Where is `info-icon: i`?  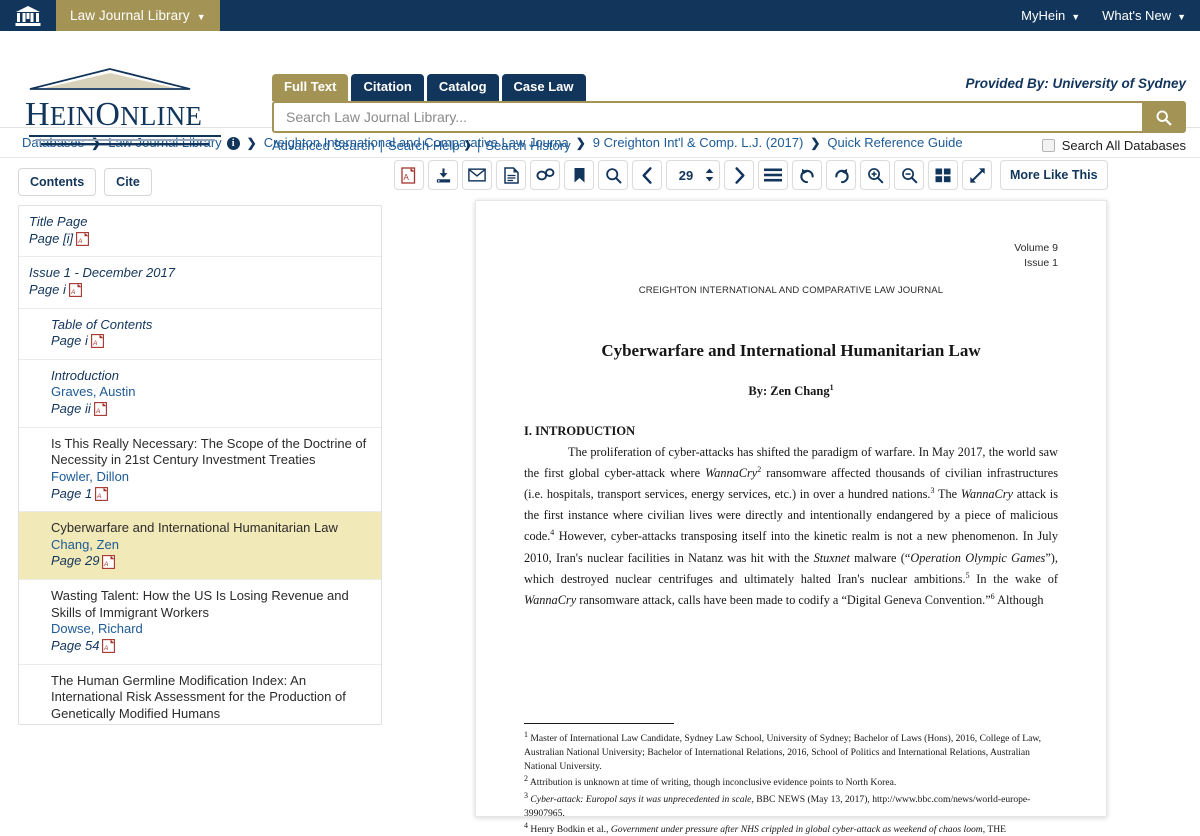
info-icon: i is located at coordinates (233, 143).